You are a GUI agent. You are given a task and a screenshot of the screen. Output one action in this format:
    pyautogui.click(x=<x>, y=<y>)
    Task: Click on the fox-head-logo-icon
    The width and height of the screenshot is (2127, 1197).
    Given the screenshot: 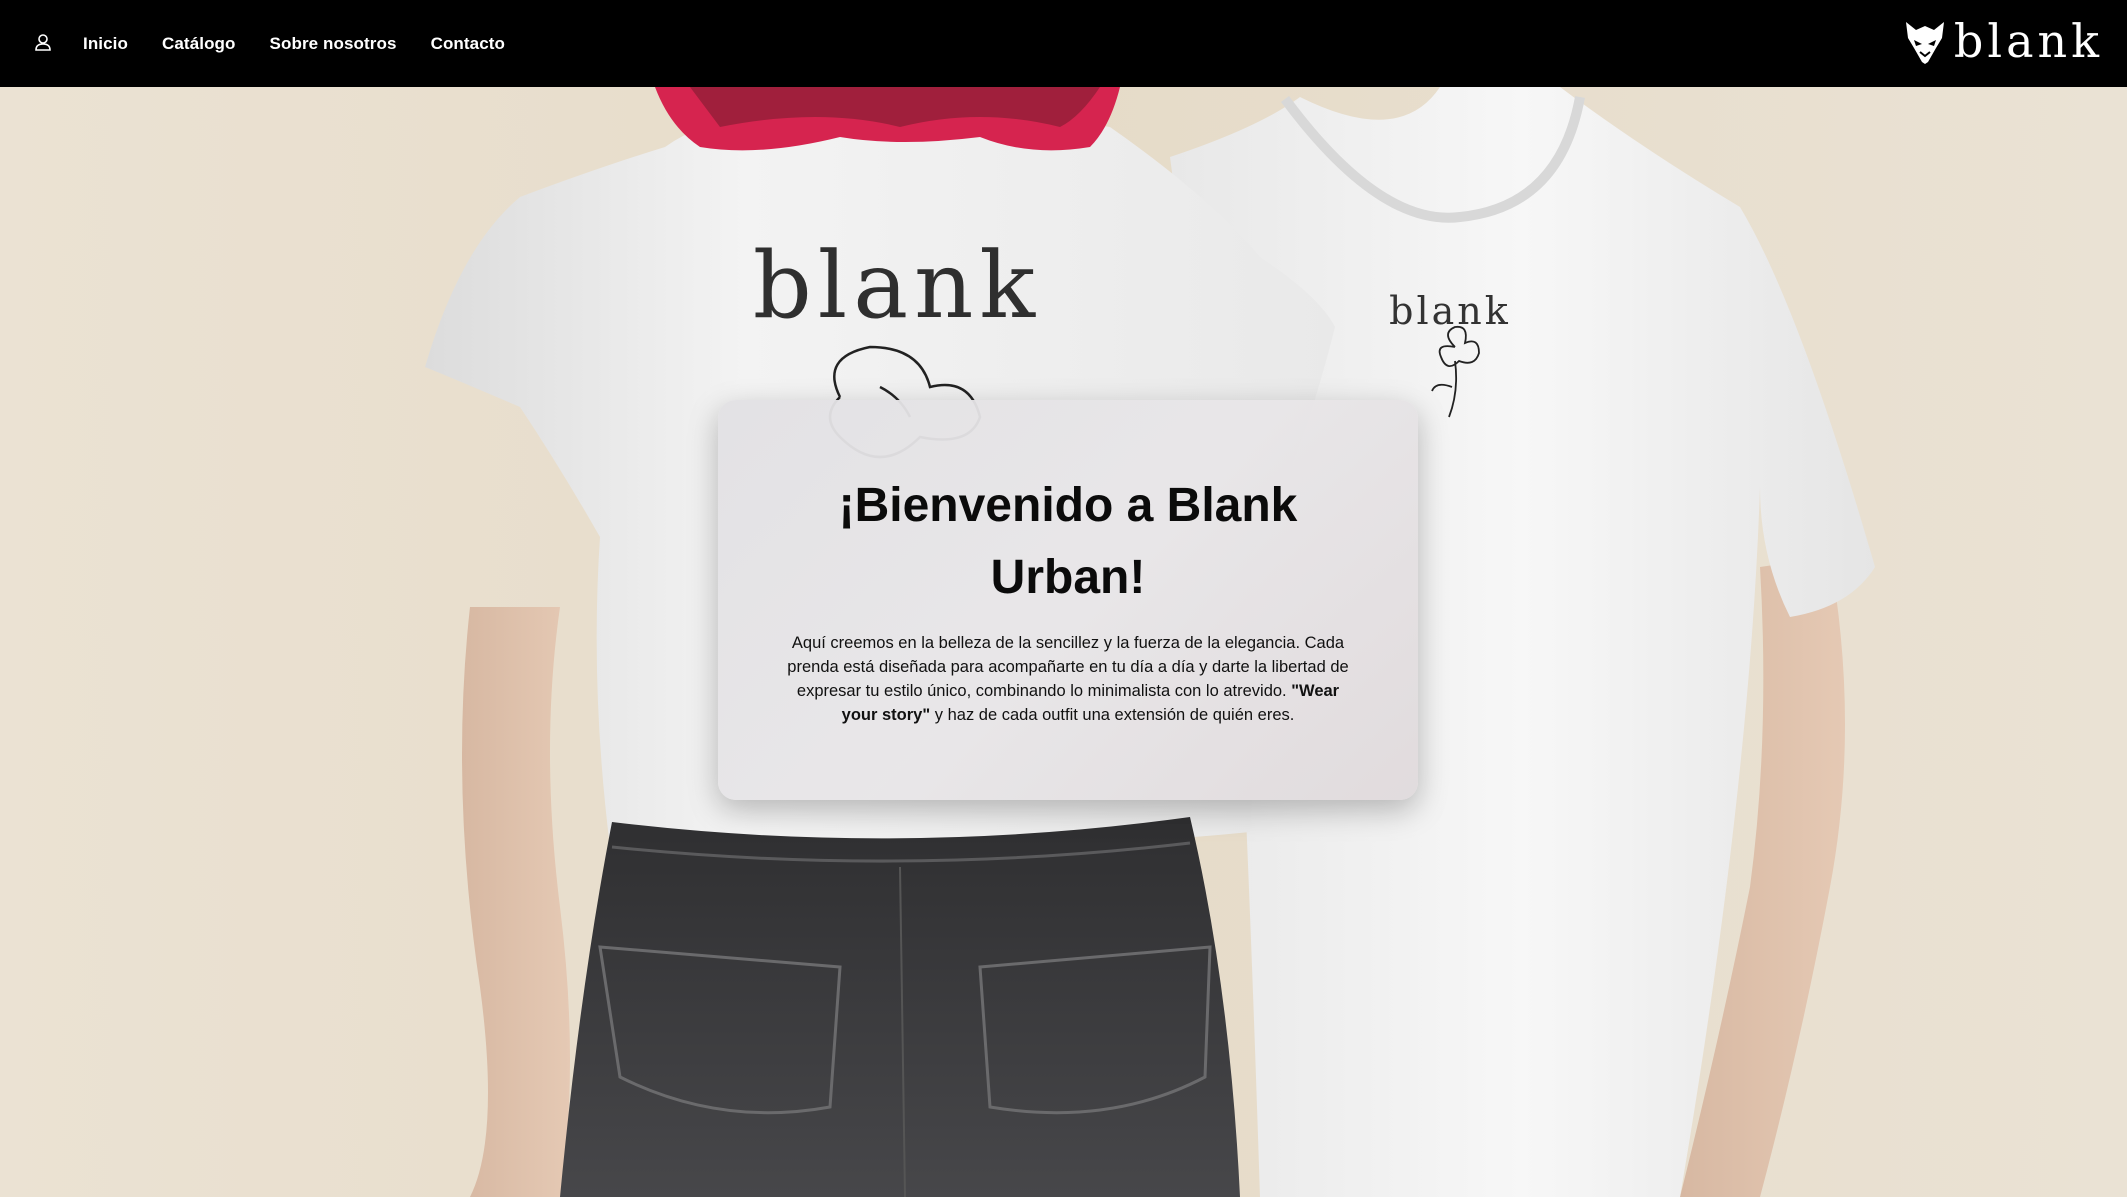 What is the action you would take?
    pyautogui.click(x=1924, y=43)
    